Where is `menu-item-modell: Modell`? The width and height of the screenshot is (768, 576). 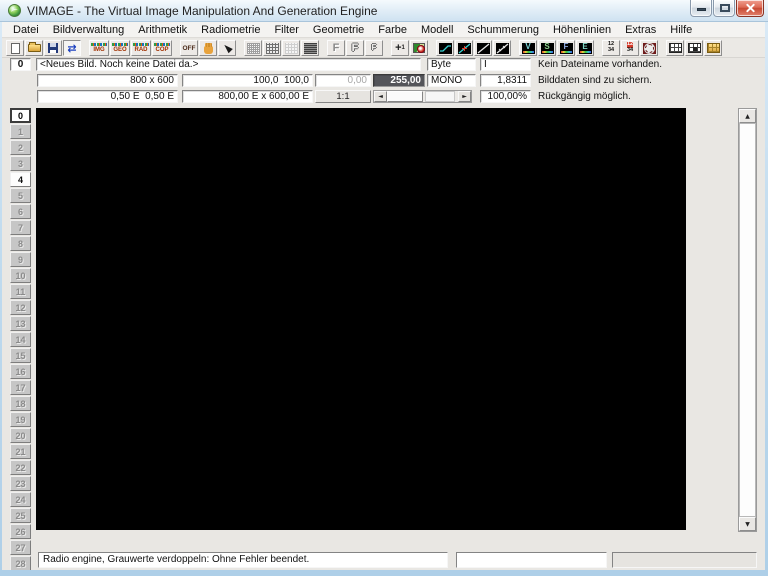
menu-item-modell: Modell is located at coordinates (437, 30).